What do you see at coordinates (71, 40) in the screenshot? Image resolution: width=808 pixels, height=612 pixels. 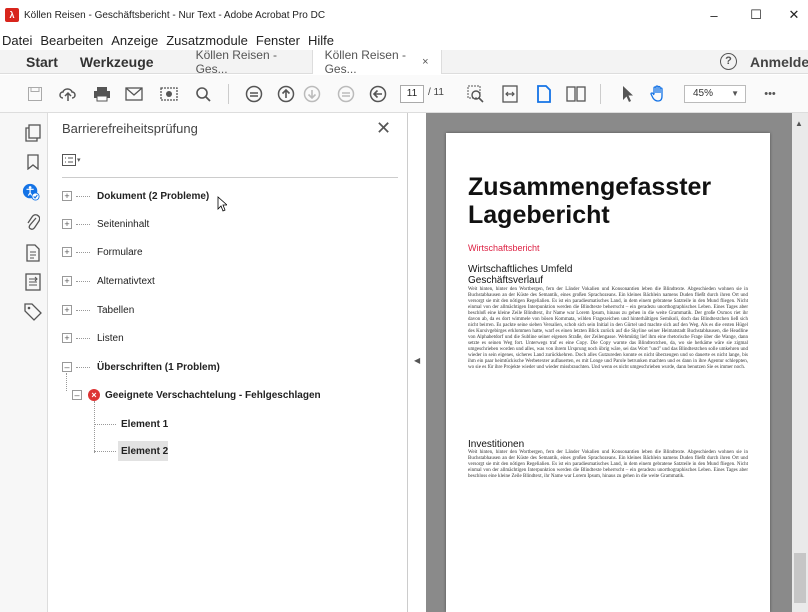 I see `menu-bearbeiten: Bearbeiten` at bounding box center [71, 40].